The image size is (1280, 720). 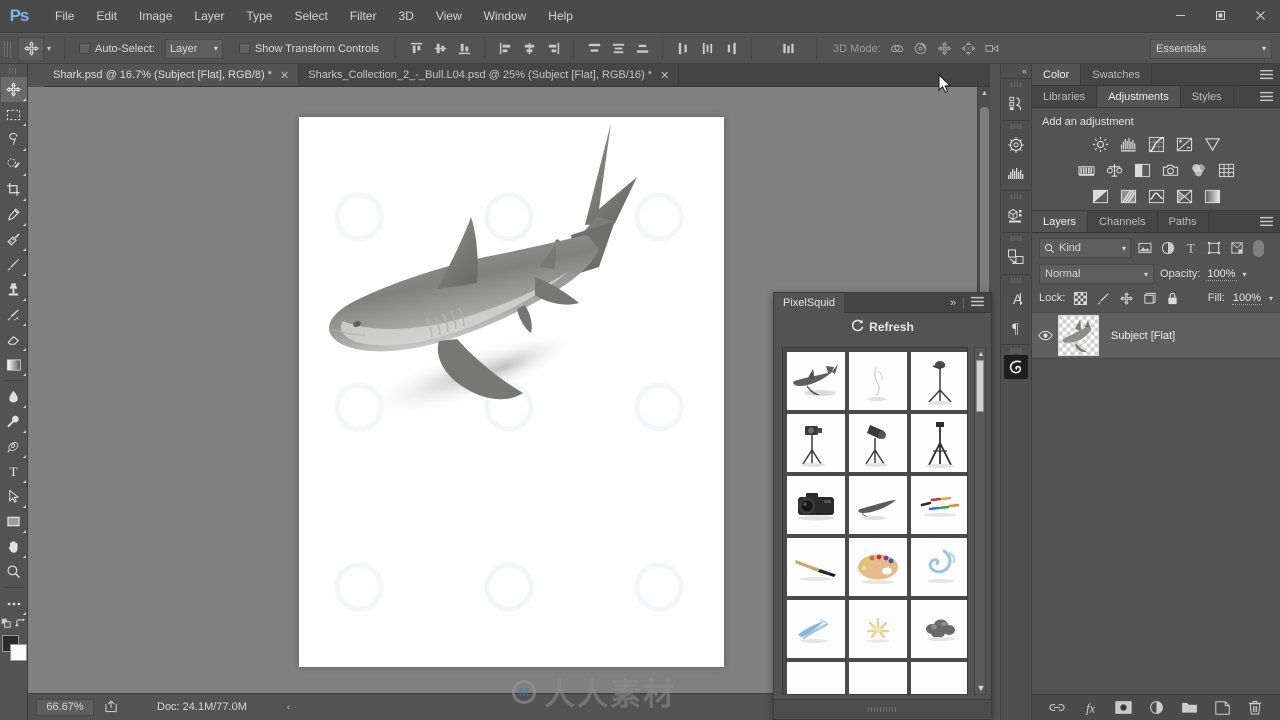 What do you see at coordinates (560, 16) in the screenshot?
I see `menu-help: Help` at bounding box center [560, 16].